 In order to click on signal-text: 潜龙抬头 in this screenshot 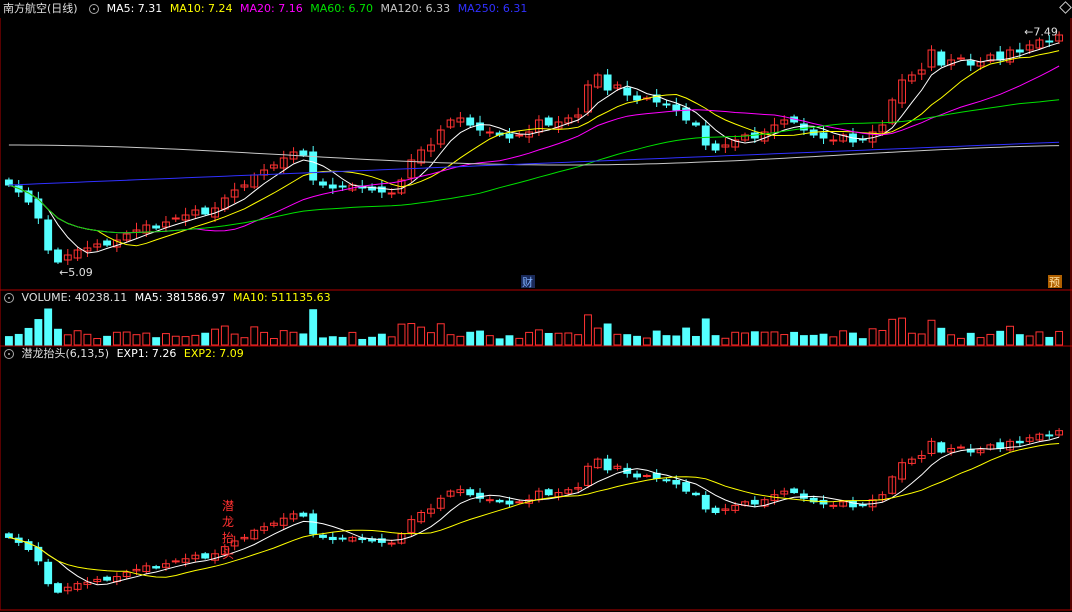, I will do `click(228, 530)`.